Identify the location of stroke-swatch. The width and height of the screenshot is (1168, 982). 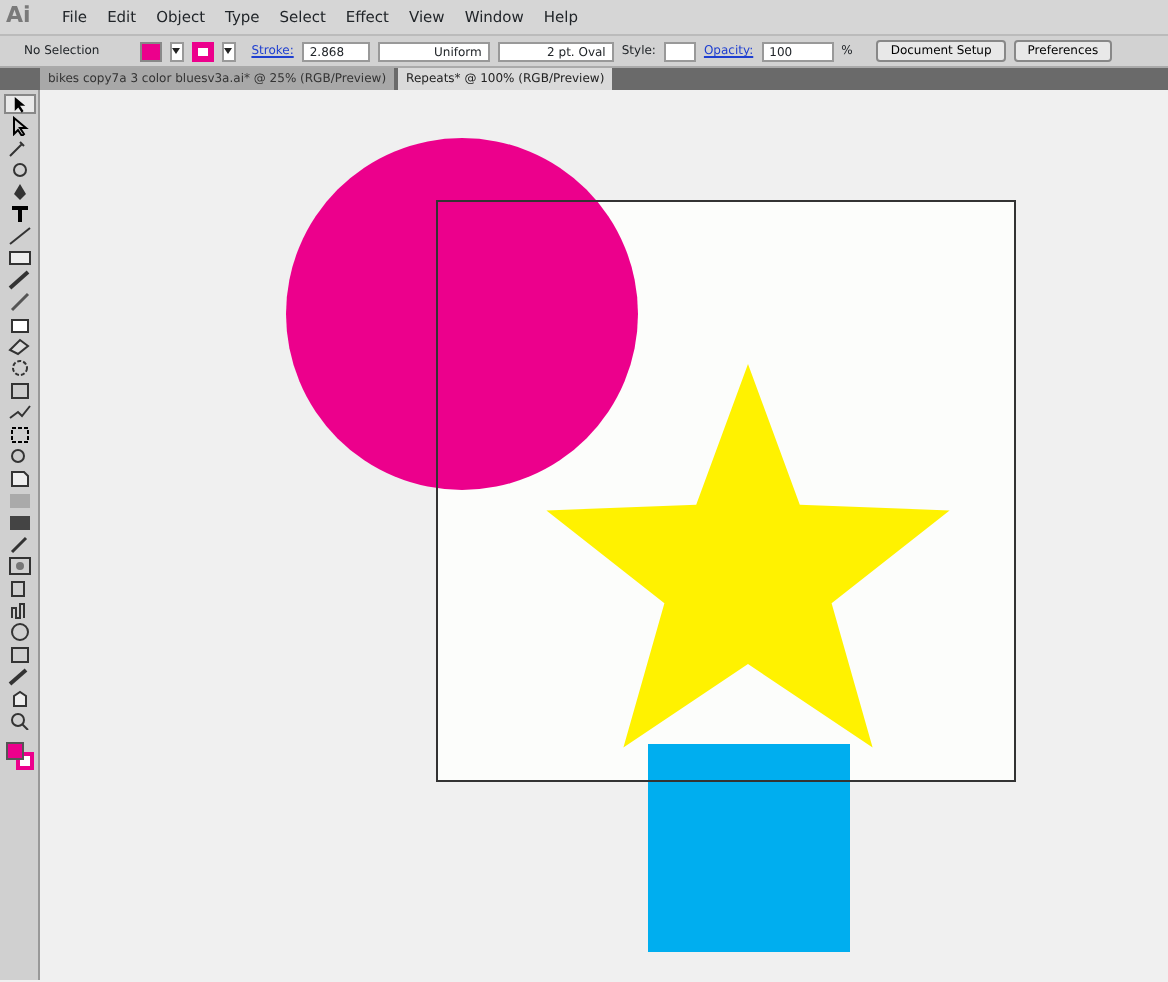
(202, 51).